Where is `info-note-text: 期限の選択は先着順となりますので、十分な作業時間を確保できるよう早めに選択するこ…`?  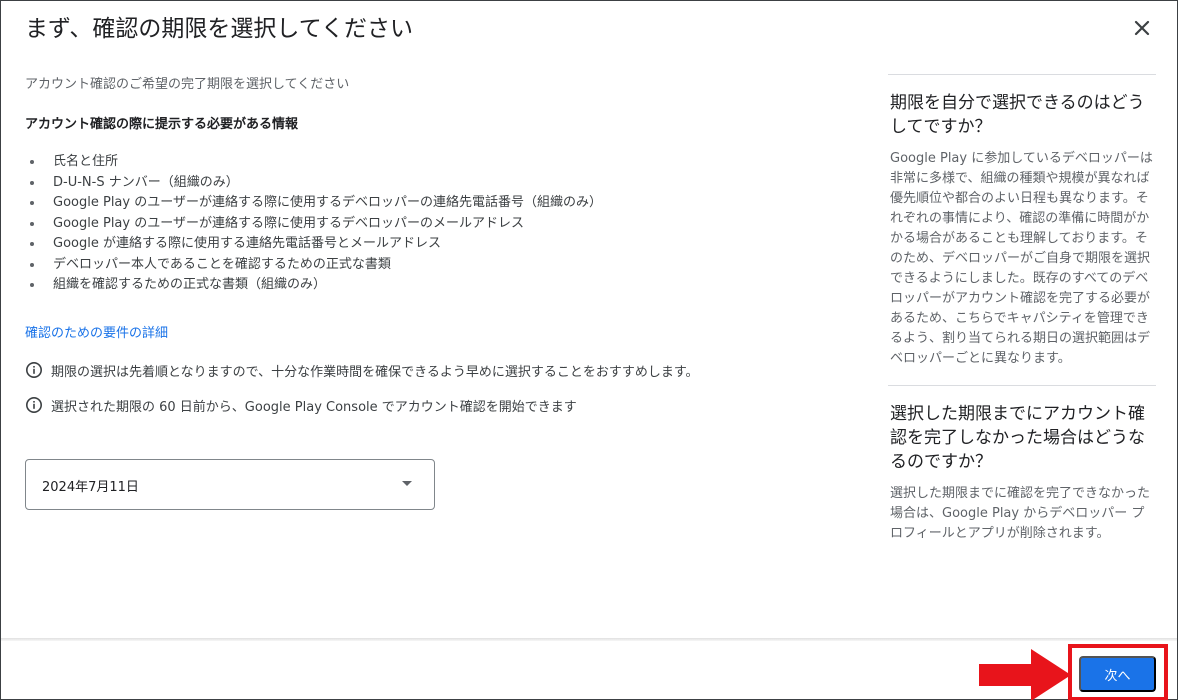 info-note-text: 期限の選択は先着順となりますので、十分な作業時間を確保できるよう早めに選択するこ… is located at coordinates (375, 372).